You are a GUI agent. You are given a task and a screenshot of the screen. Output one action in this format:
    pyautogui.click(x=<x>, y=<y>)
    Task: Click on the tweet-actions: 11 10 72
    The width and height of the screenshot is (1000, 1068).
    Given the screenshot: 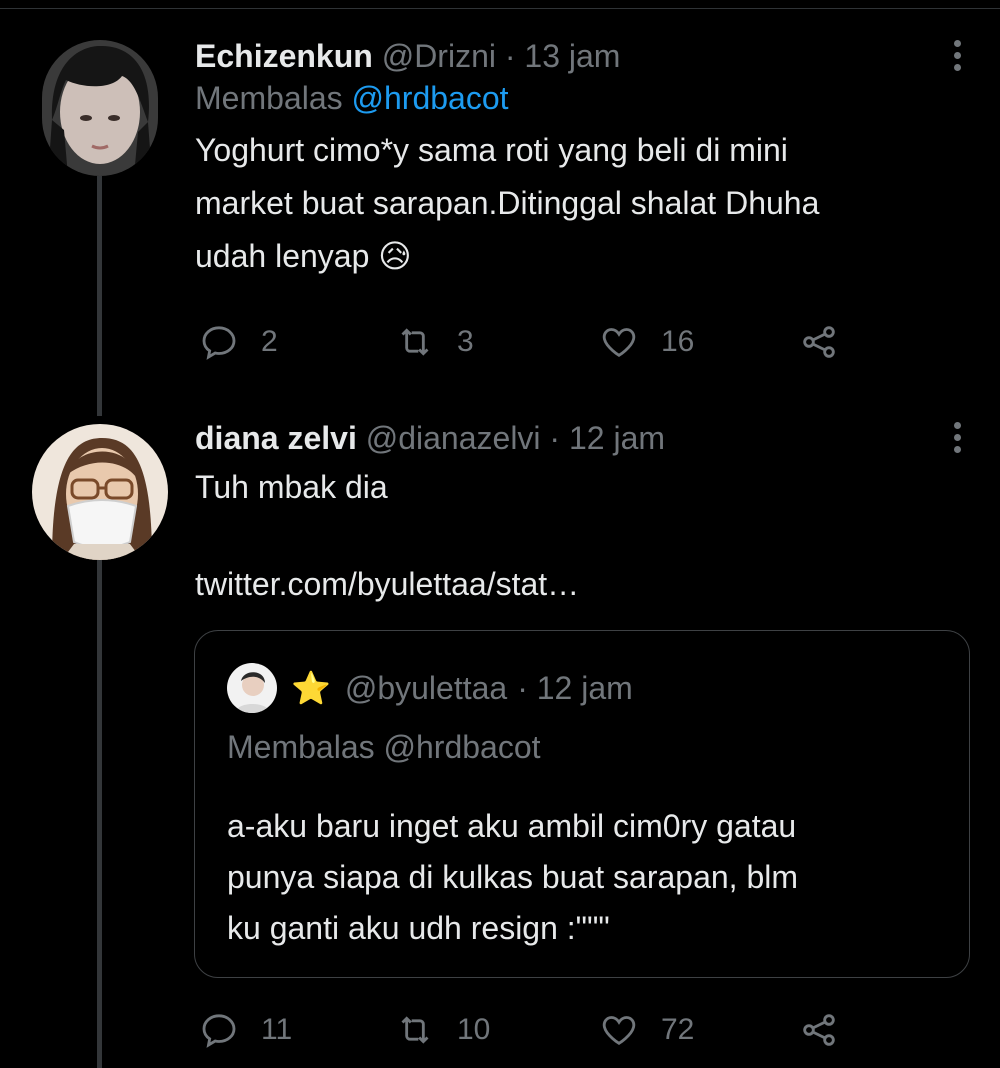 What is the action you would take?
    pyautogui.click(x=525, y=1030)
    